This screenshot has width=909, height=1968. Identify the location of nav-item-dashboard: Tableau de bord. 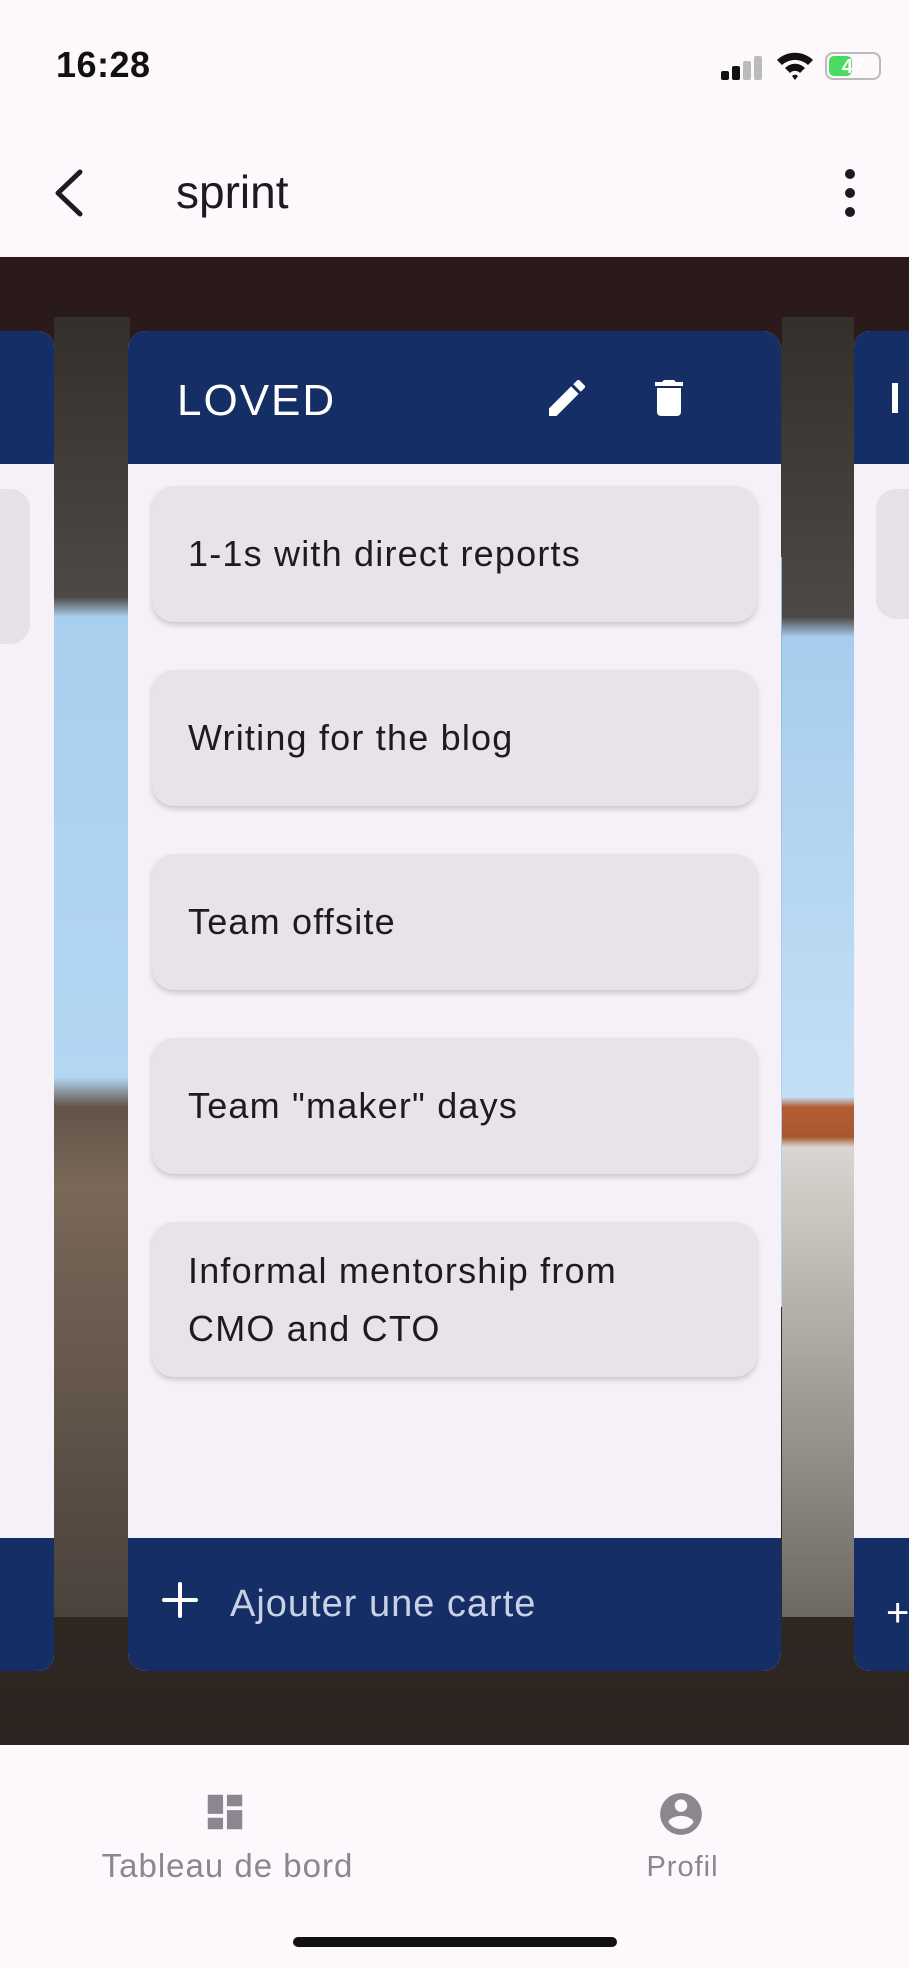
(227, 1825).